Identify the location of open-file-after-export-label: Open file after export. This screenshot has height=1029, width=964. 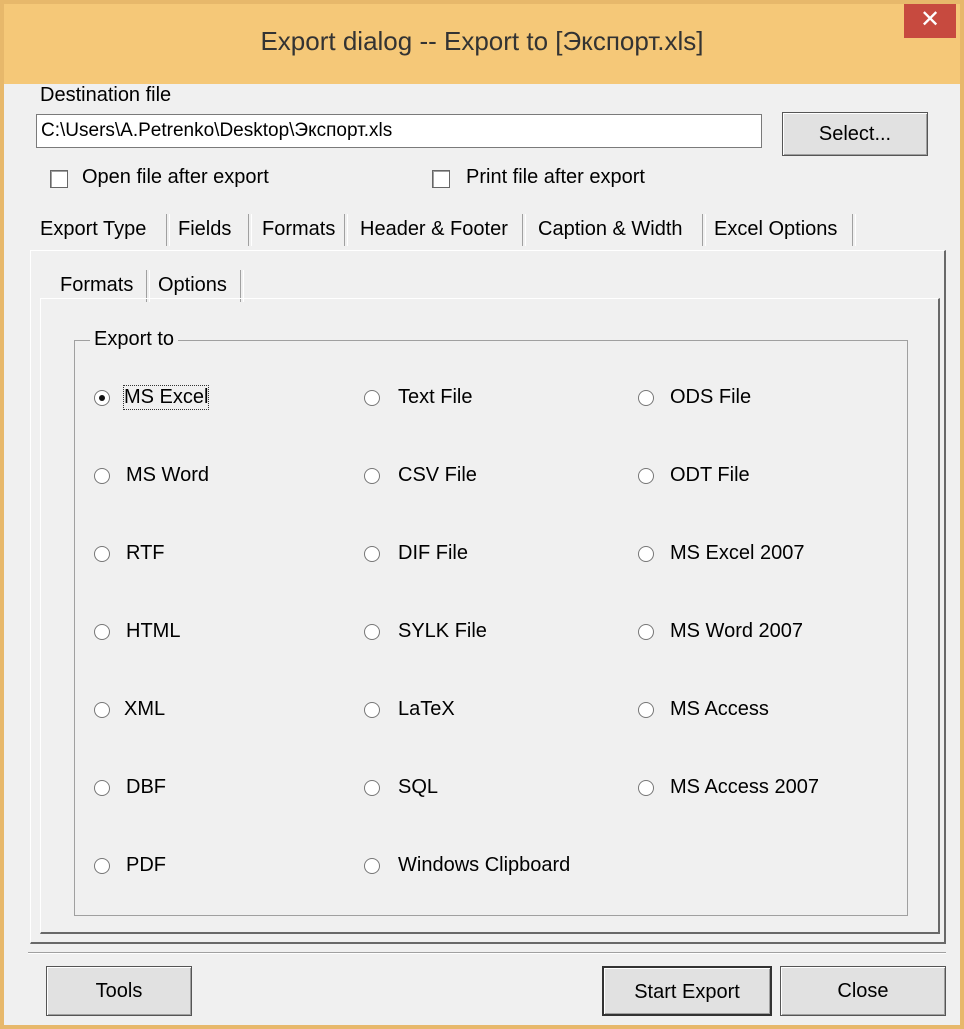
(175, 177).